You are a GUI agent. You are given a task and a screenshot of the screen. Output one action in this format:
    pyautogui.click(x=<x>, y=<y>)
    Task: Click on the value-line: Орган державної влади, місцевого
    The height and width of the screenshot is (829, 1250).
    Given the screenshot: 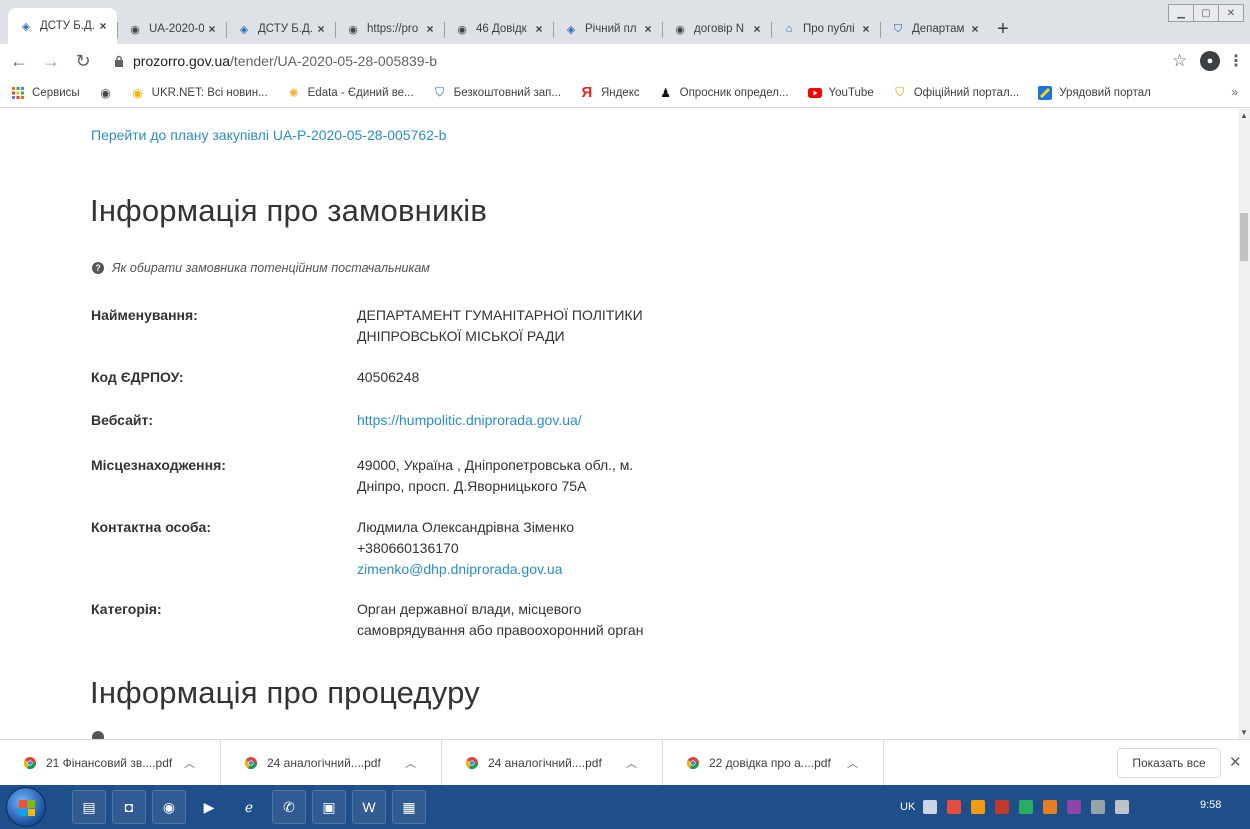 What is the action you would take?
    pyautogui.click(x=469, y=609)
    